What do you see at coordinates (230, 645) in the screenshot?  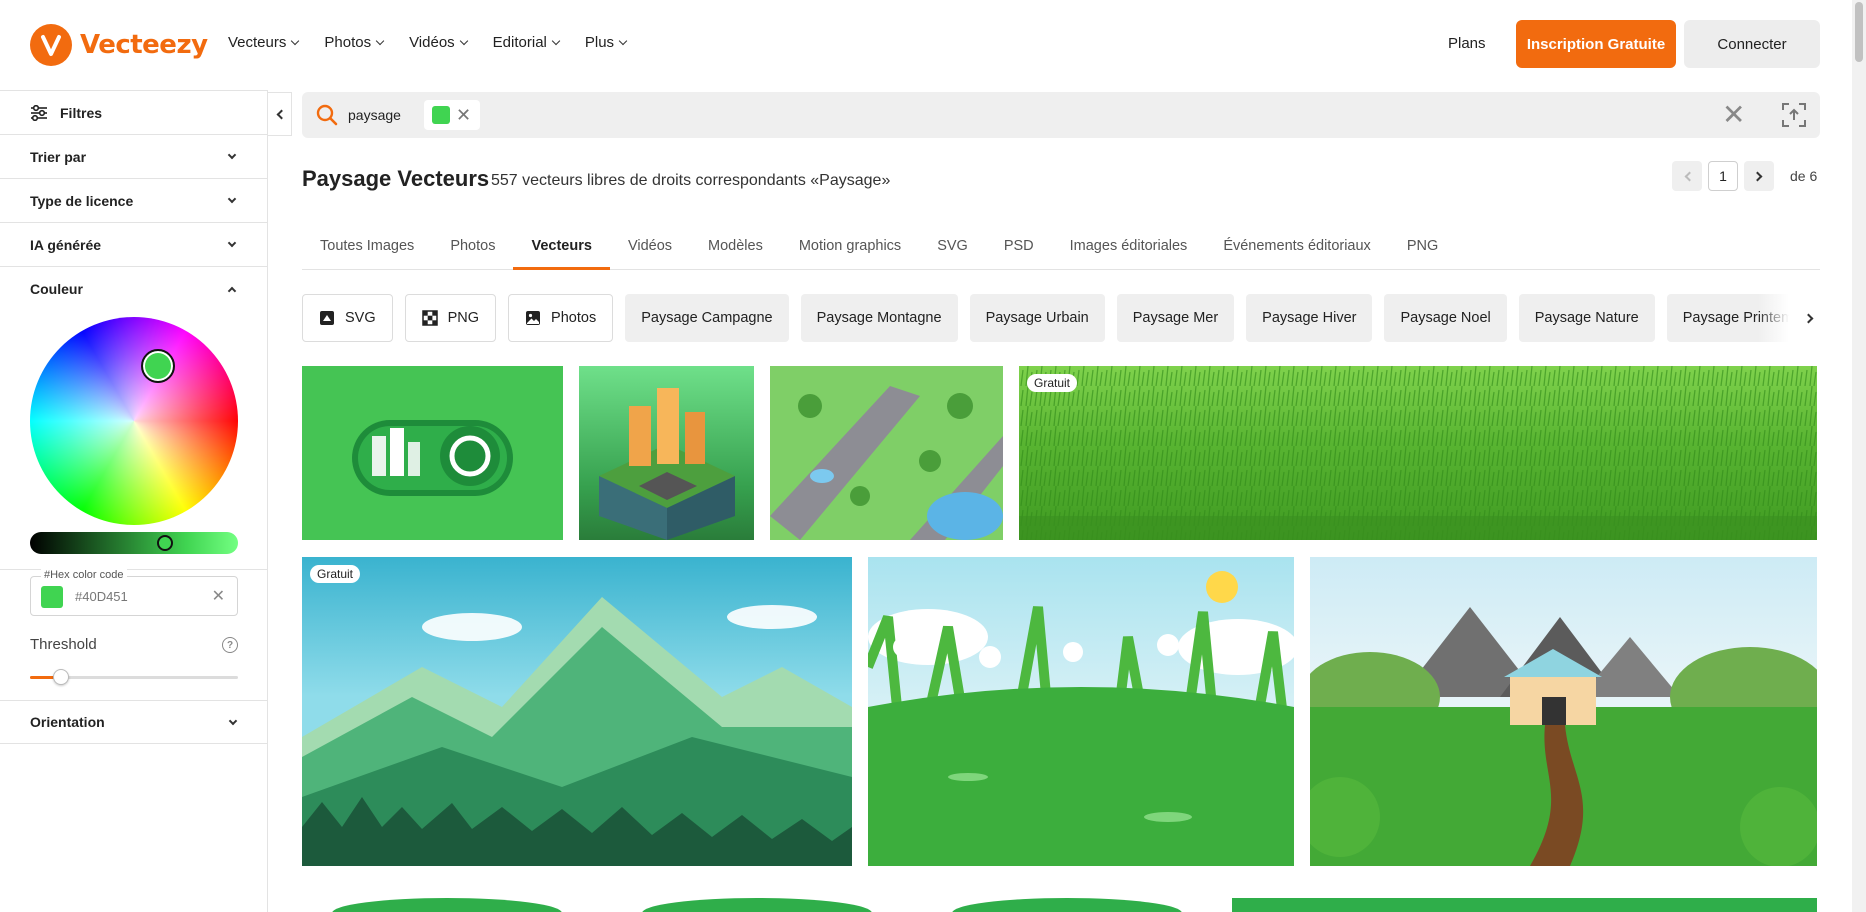 I see `help-icon: ?` at bounding box center [230, 645].